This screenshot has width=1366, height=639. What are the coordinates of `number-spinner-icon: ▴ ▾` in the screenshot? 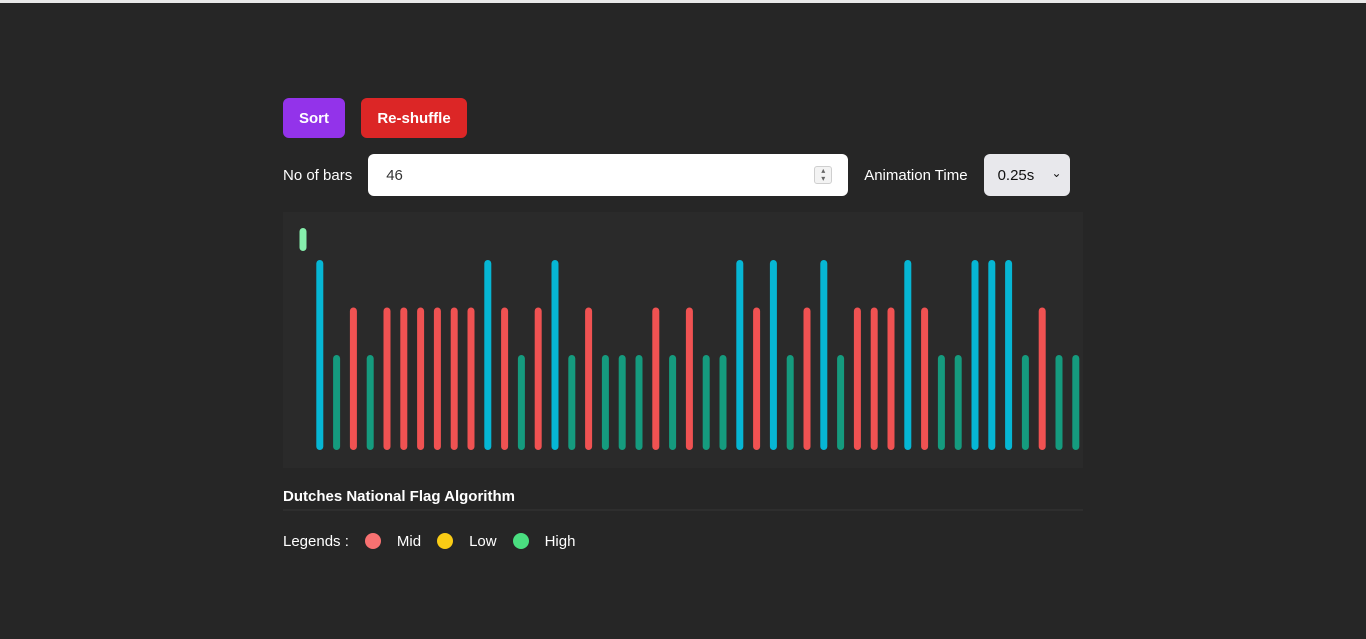 It's located at (823, 175).